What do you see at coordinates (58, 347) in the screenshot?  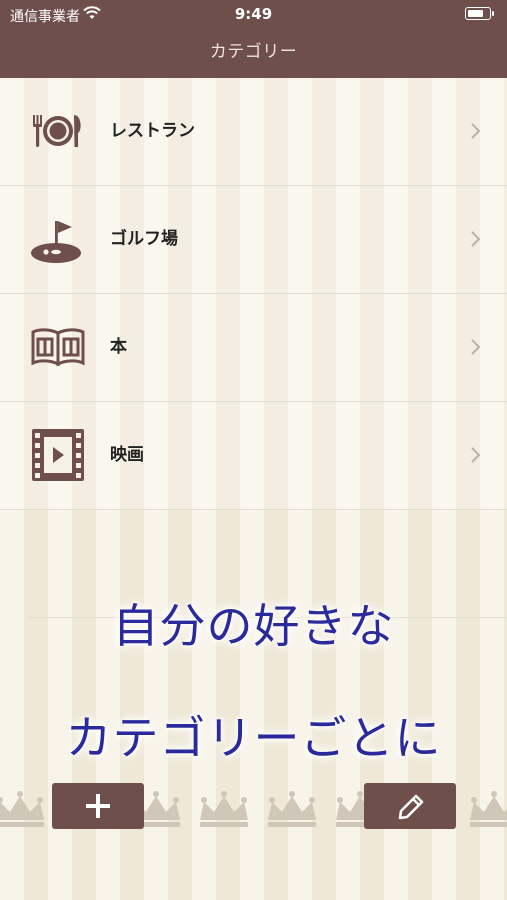 I see `book-icon` at bounding box center [58, 347].